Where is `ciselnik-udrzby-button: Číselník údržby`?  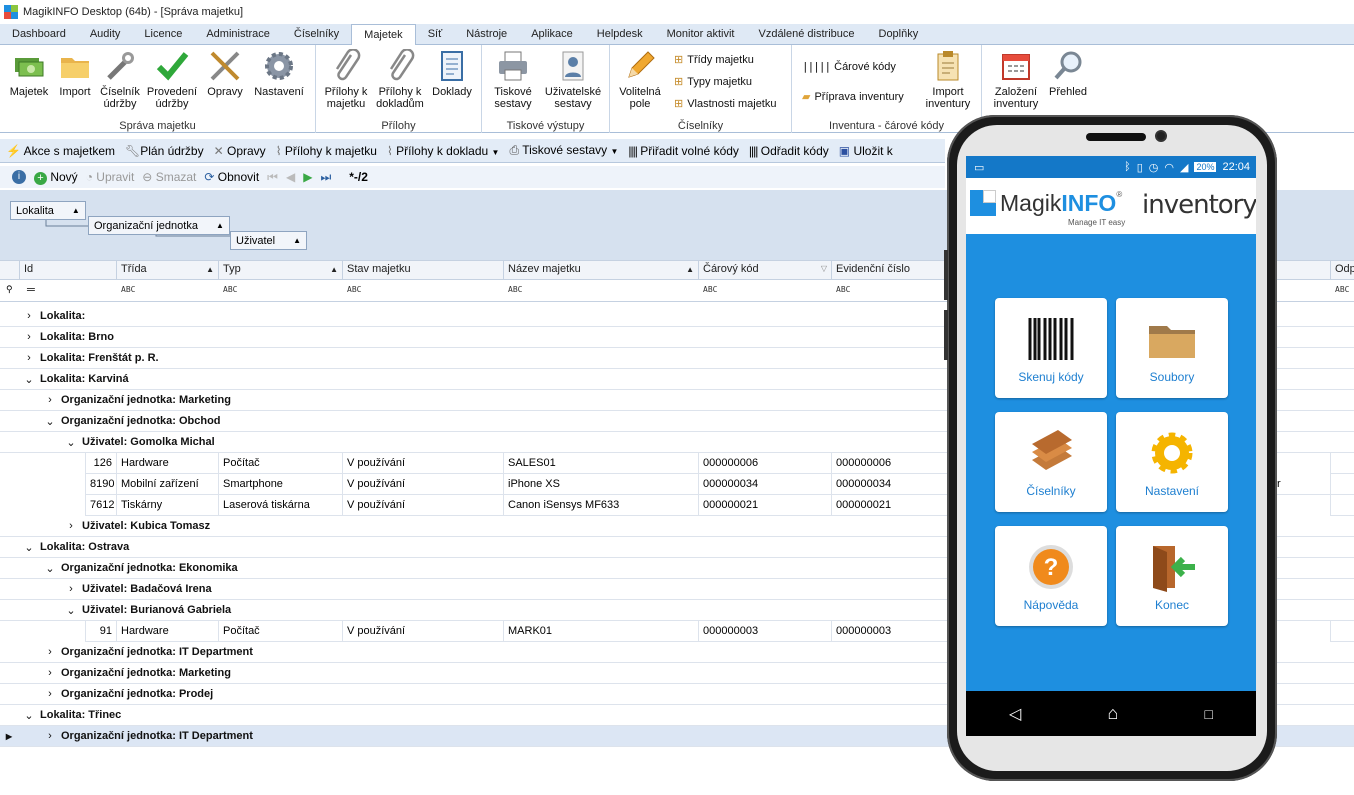
ciselnik-udrzby-button: Číselník údržby is located at coordinates (120, 79).